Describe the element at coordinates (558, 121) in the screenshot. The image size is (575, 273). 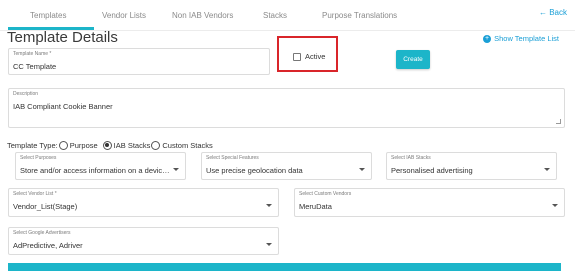
I see `resize-grip-icon` at that location.